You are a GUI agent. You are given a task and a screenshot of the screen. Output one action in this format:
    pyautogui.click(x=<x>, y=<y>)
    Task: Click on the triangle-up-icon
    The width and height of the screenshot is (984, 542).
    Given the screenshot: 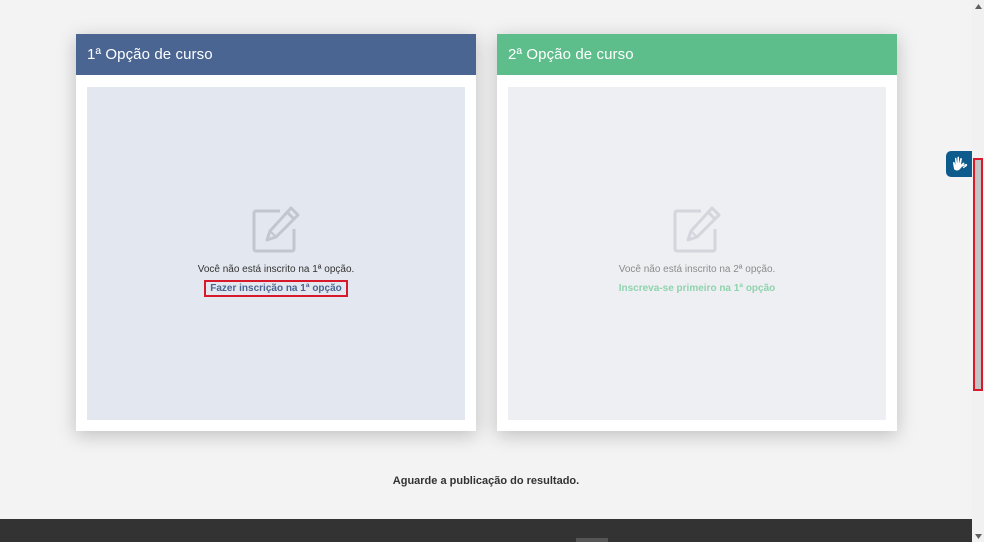 What is the action you would take?
    pyautogui.click(x=978, y=6)
    